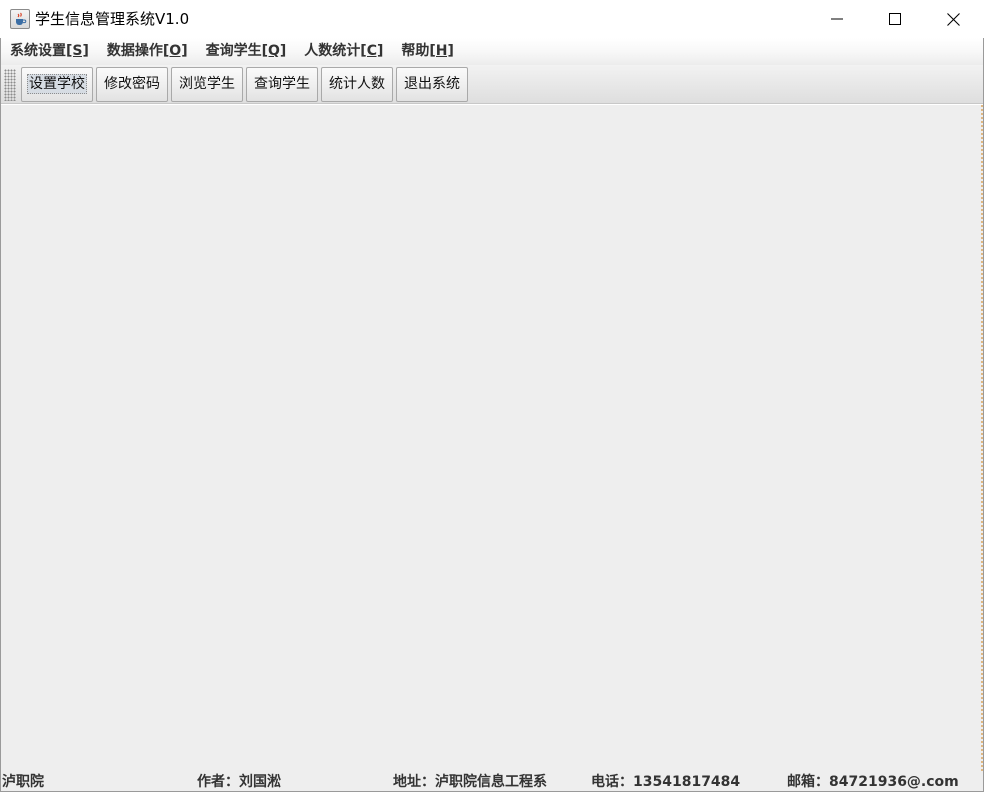  I want to click on toolbar-drag-handle, so click(10, 85).